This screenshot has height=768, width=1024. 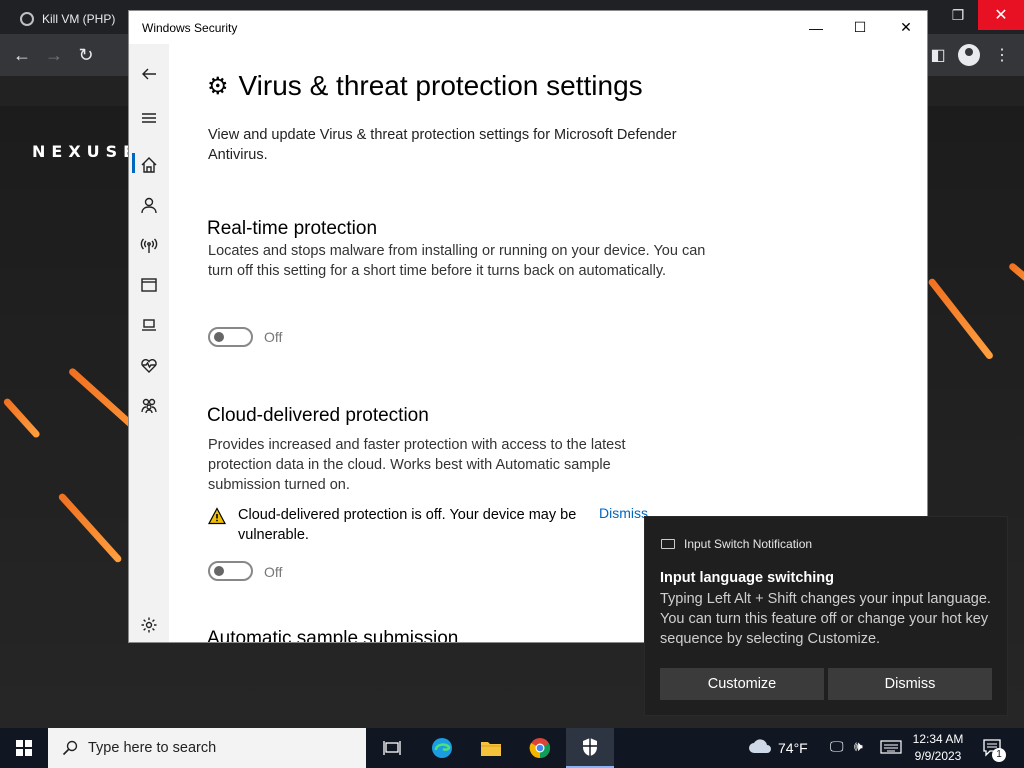 I want to click on warning-icon, so click(x=217, y=516).